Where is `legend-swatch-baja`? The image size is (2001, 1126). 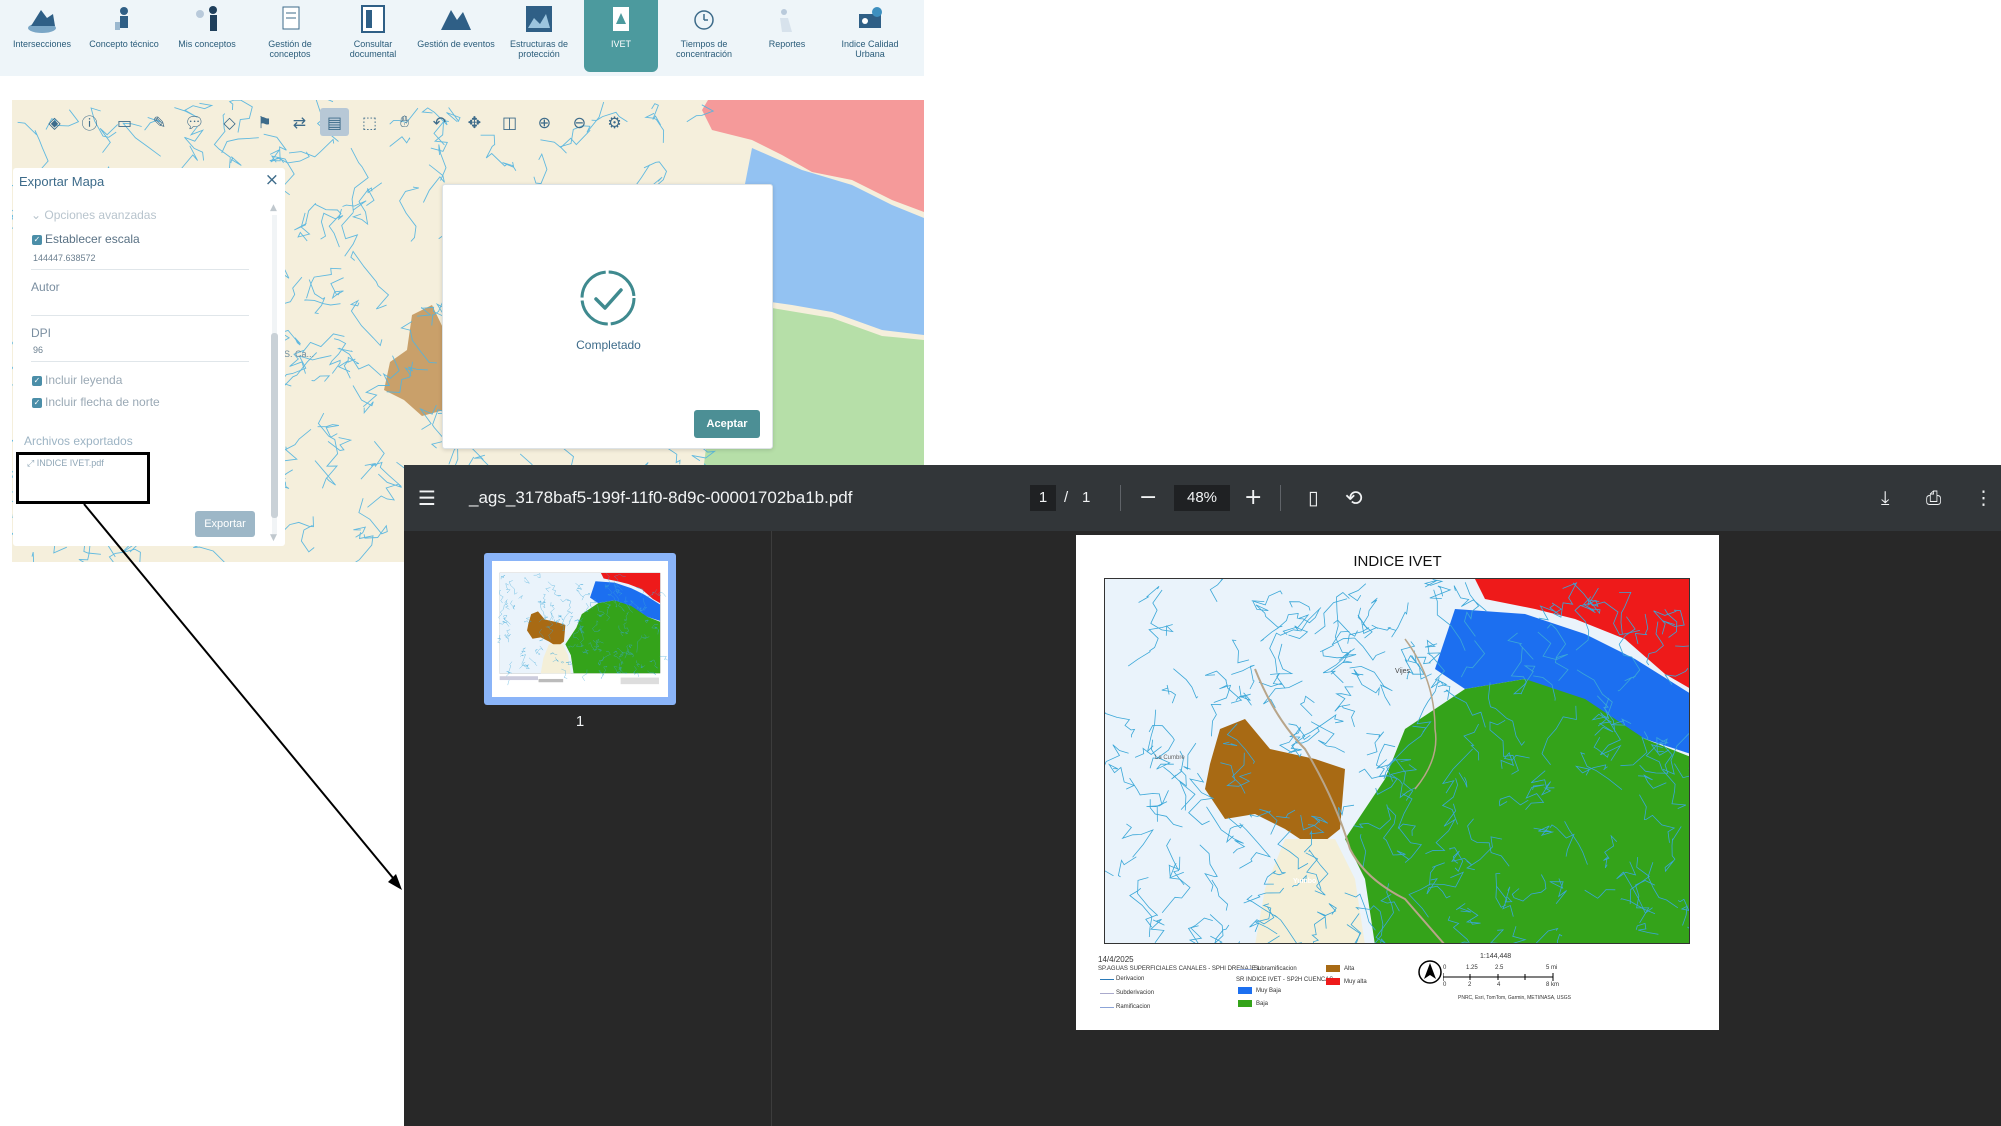
legend-swatch-baja is located at coordinates (1245, 1003).